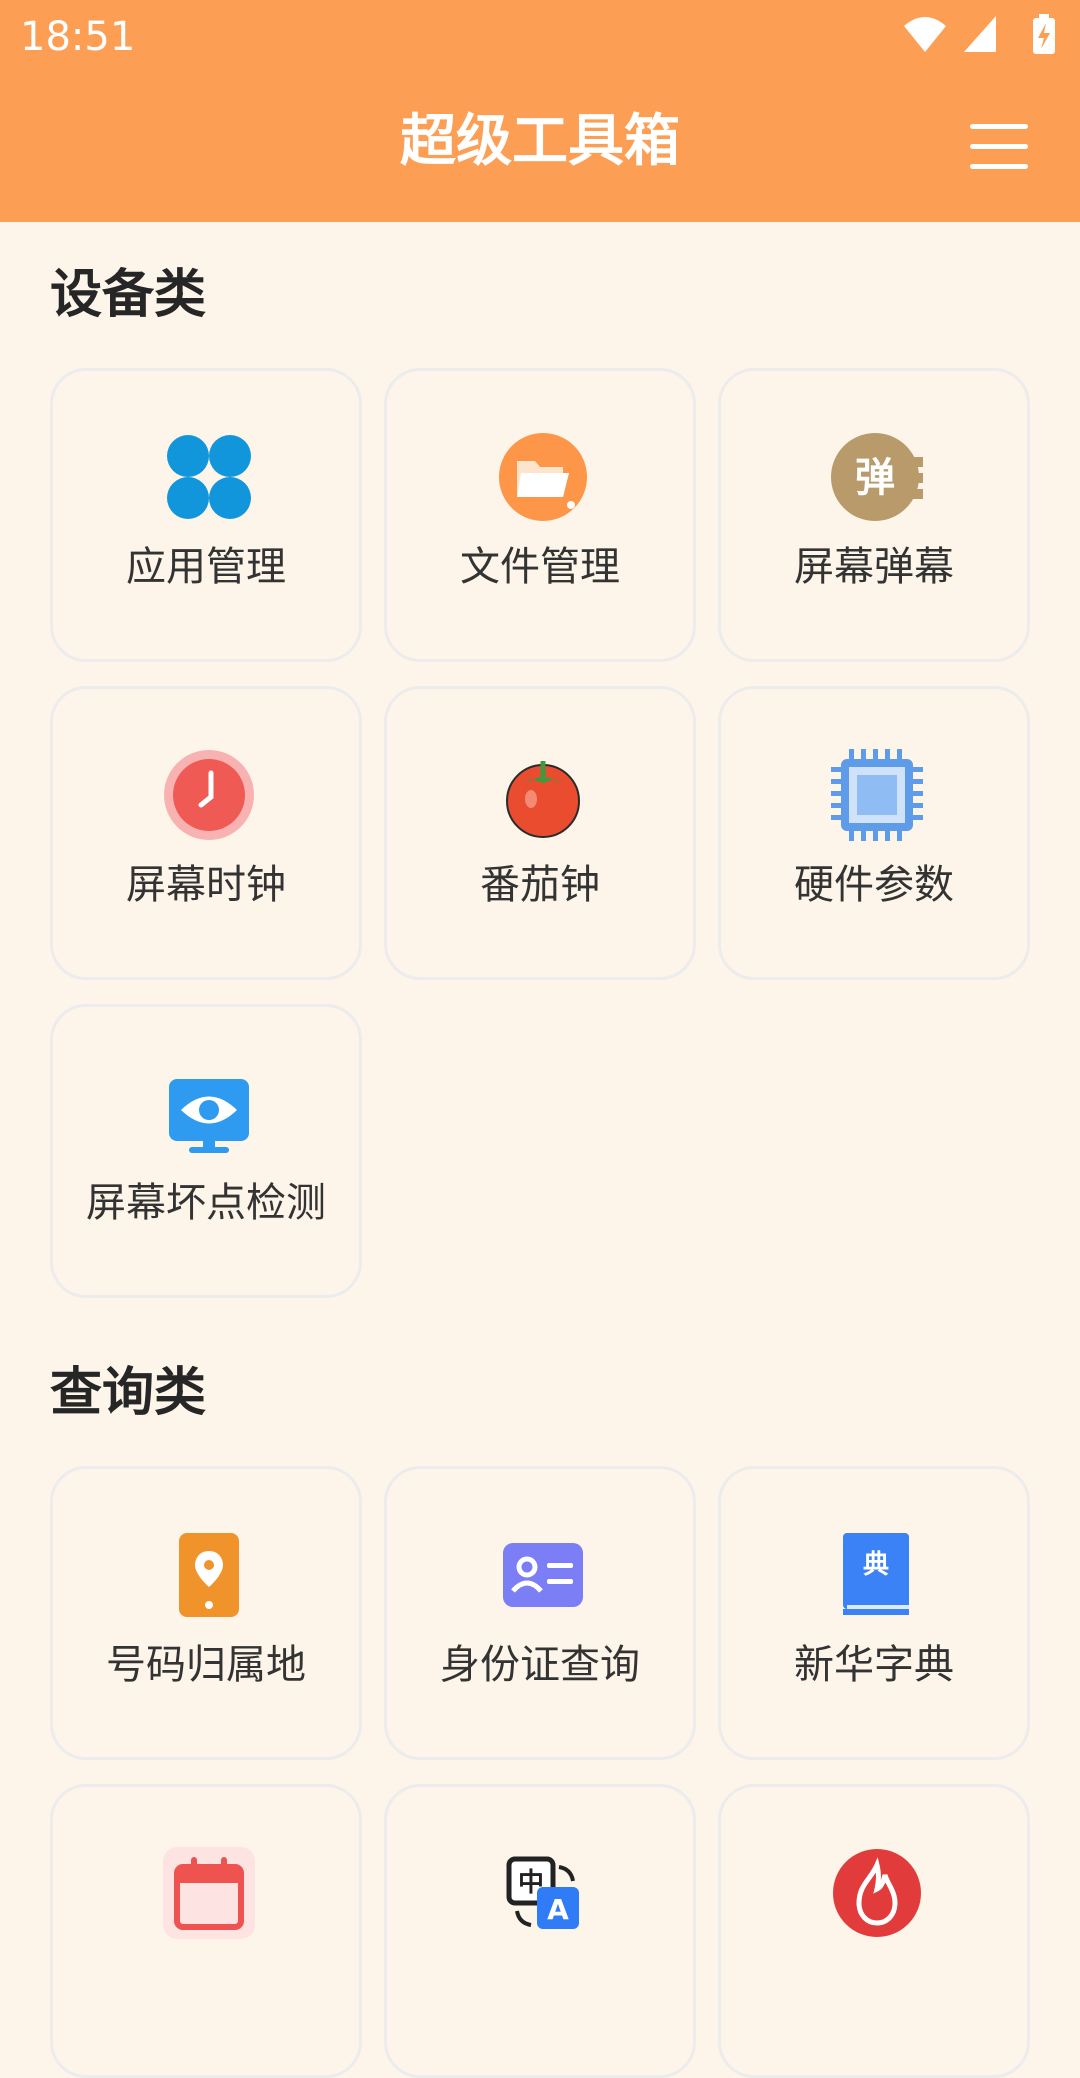 The image size is (1080, 2078). I want to click on calendar-icon, so click(209, 1893).